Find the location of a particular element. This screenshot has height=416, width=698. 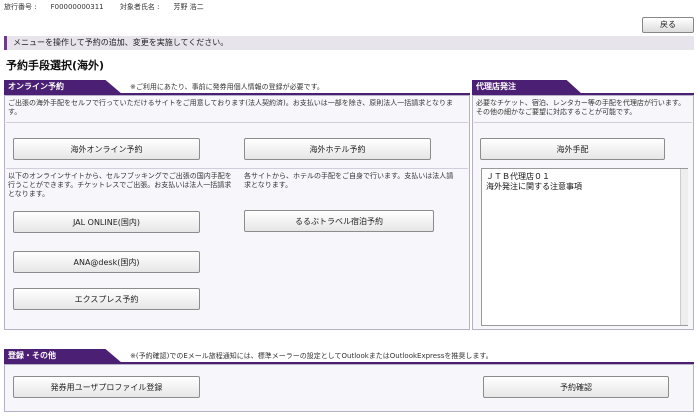

overseas-hotel-button: 海外ホテル予約 is located at coordinates (337, 149).